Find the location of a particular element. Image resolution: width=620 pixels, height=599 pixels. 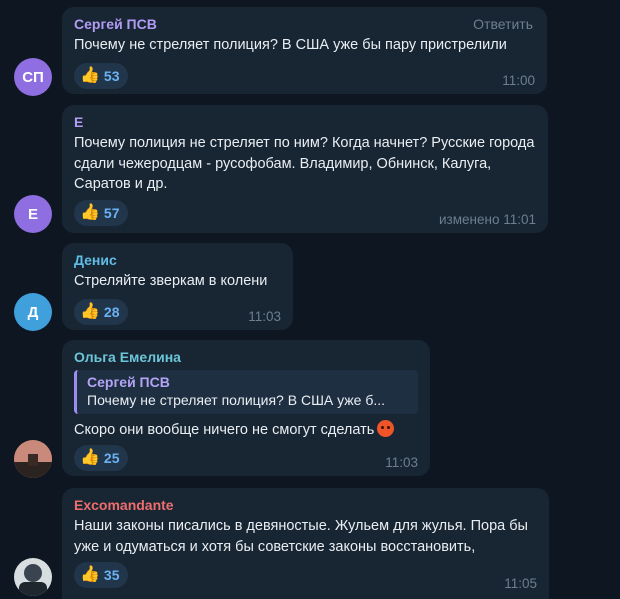

avatar: СП is located at coordinates (33, 77).